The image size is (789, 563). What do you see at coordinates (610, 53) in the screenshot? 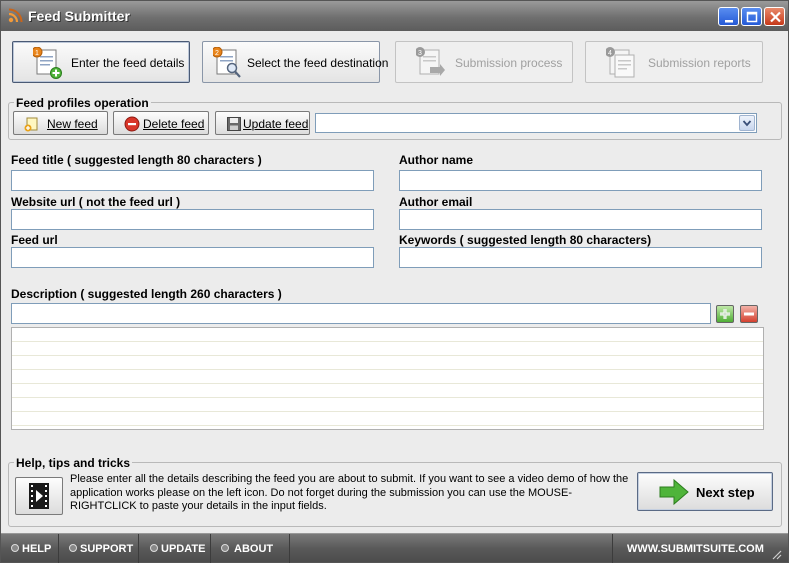
I see `step-4-number: 4` at bounding box center [610, 53].